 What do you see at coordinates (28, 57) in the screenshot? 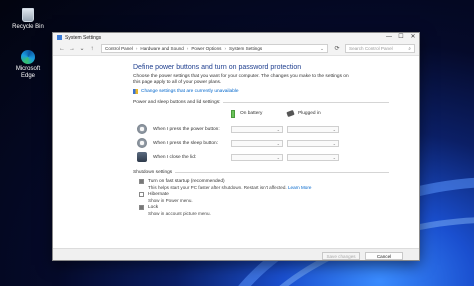
I see `edge-icon` at bounding box center [28, 57].